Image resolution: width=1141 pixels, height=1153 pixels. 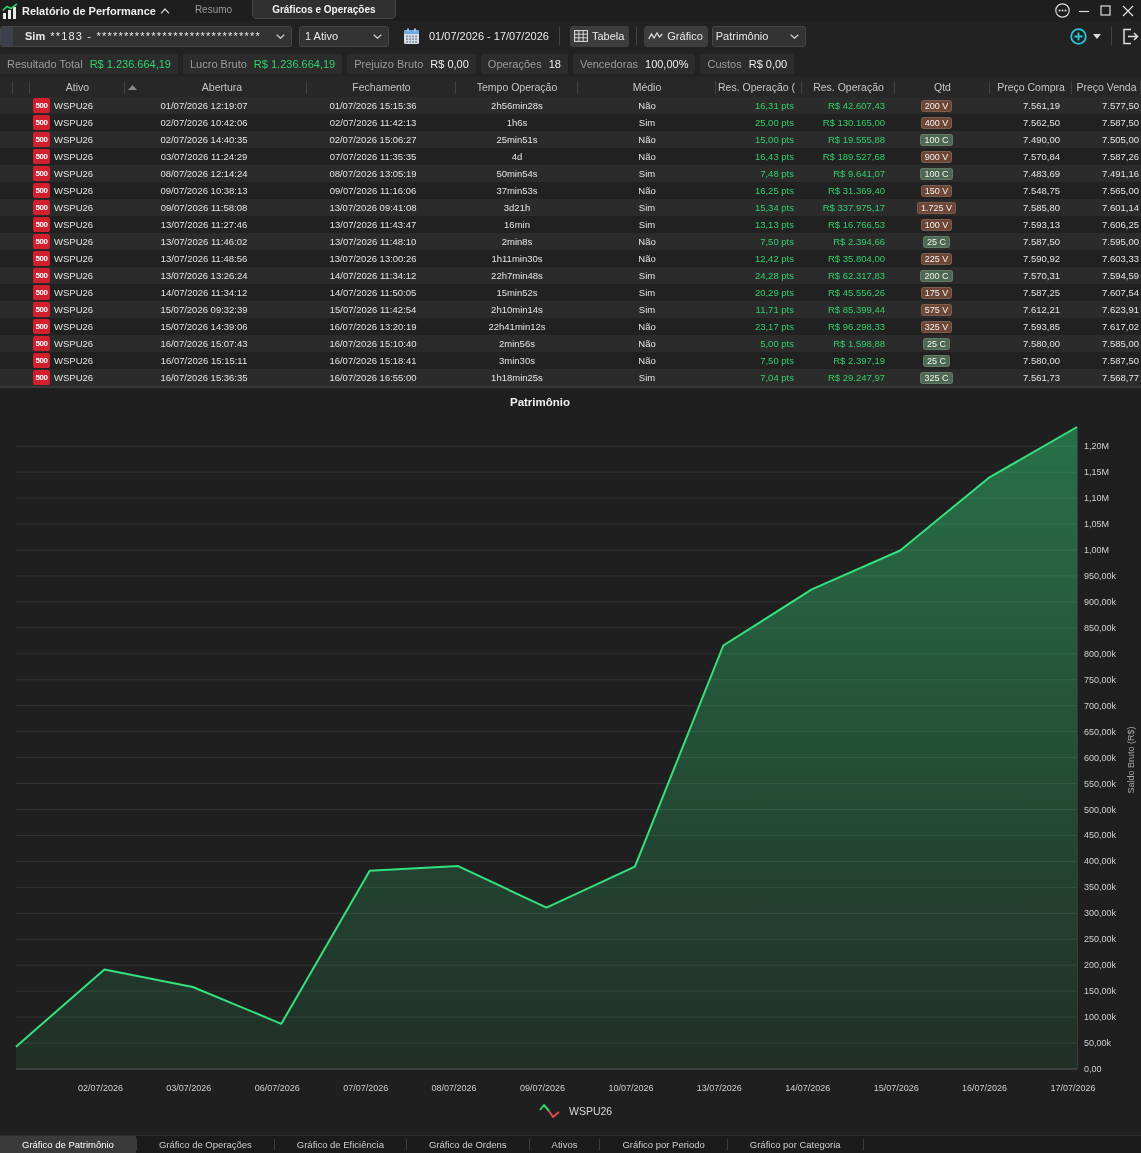 What do you see at coordinates (758, 36) in the screenshot?
I see `chart-type-dropdown: Patrimônio` at bounding box center [758, 36].